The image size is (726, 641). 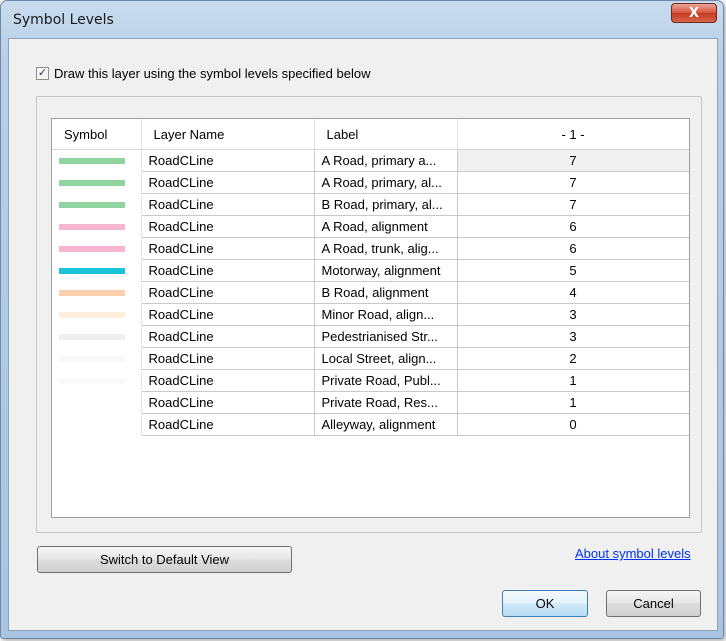 I want to click on table-row: RoadCLine Private Road, Publ... 1, so click(x=370, y=380).